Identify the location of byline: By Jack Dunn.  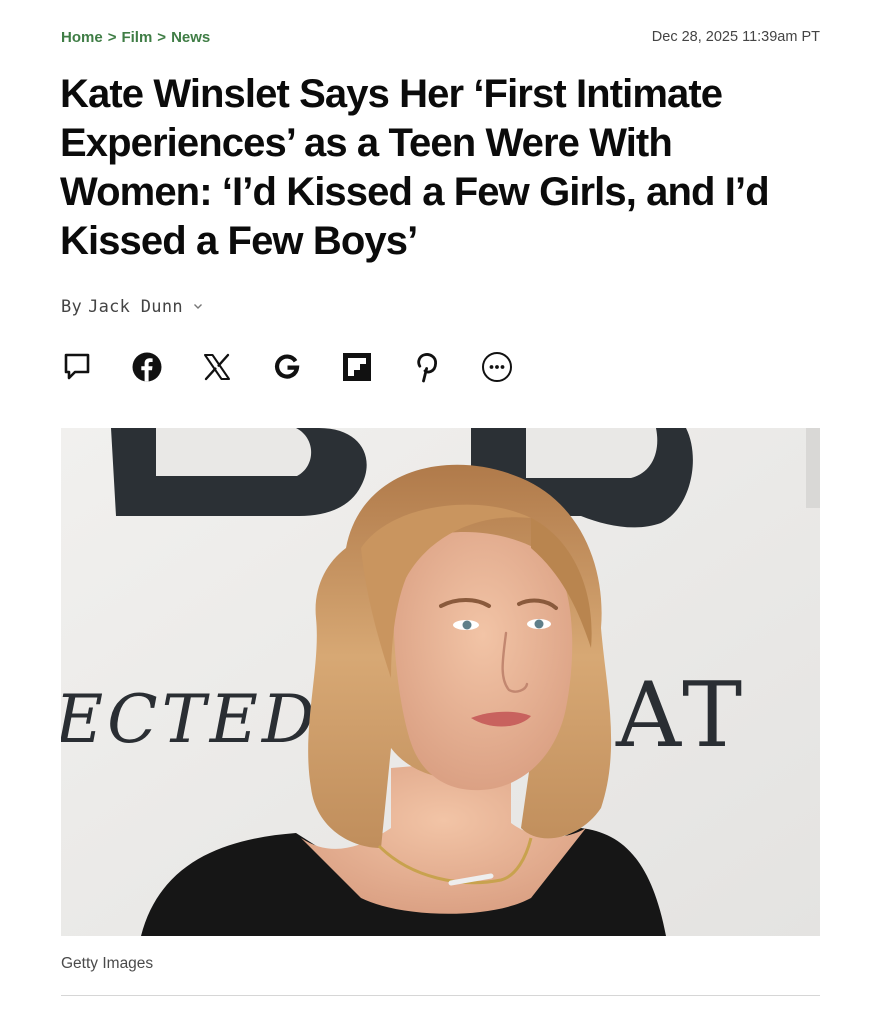
(132, 307).